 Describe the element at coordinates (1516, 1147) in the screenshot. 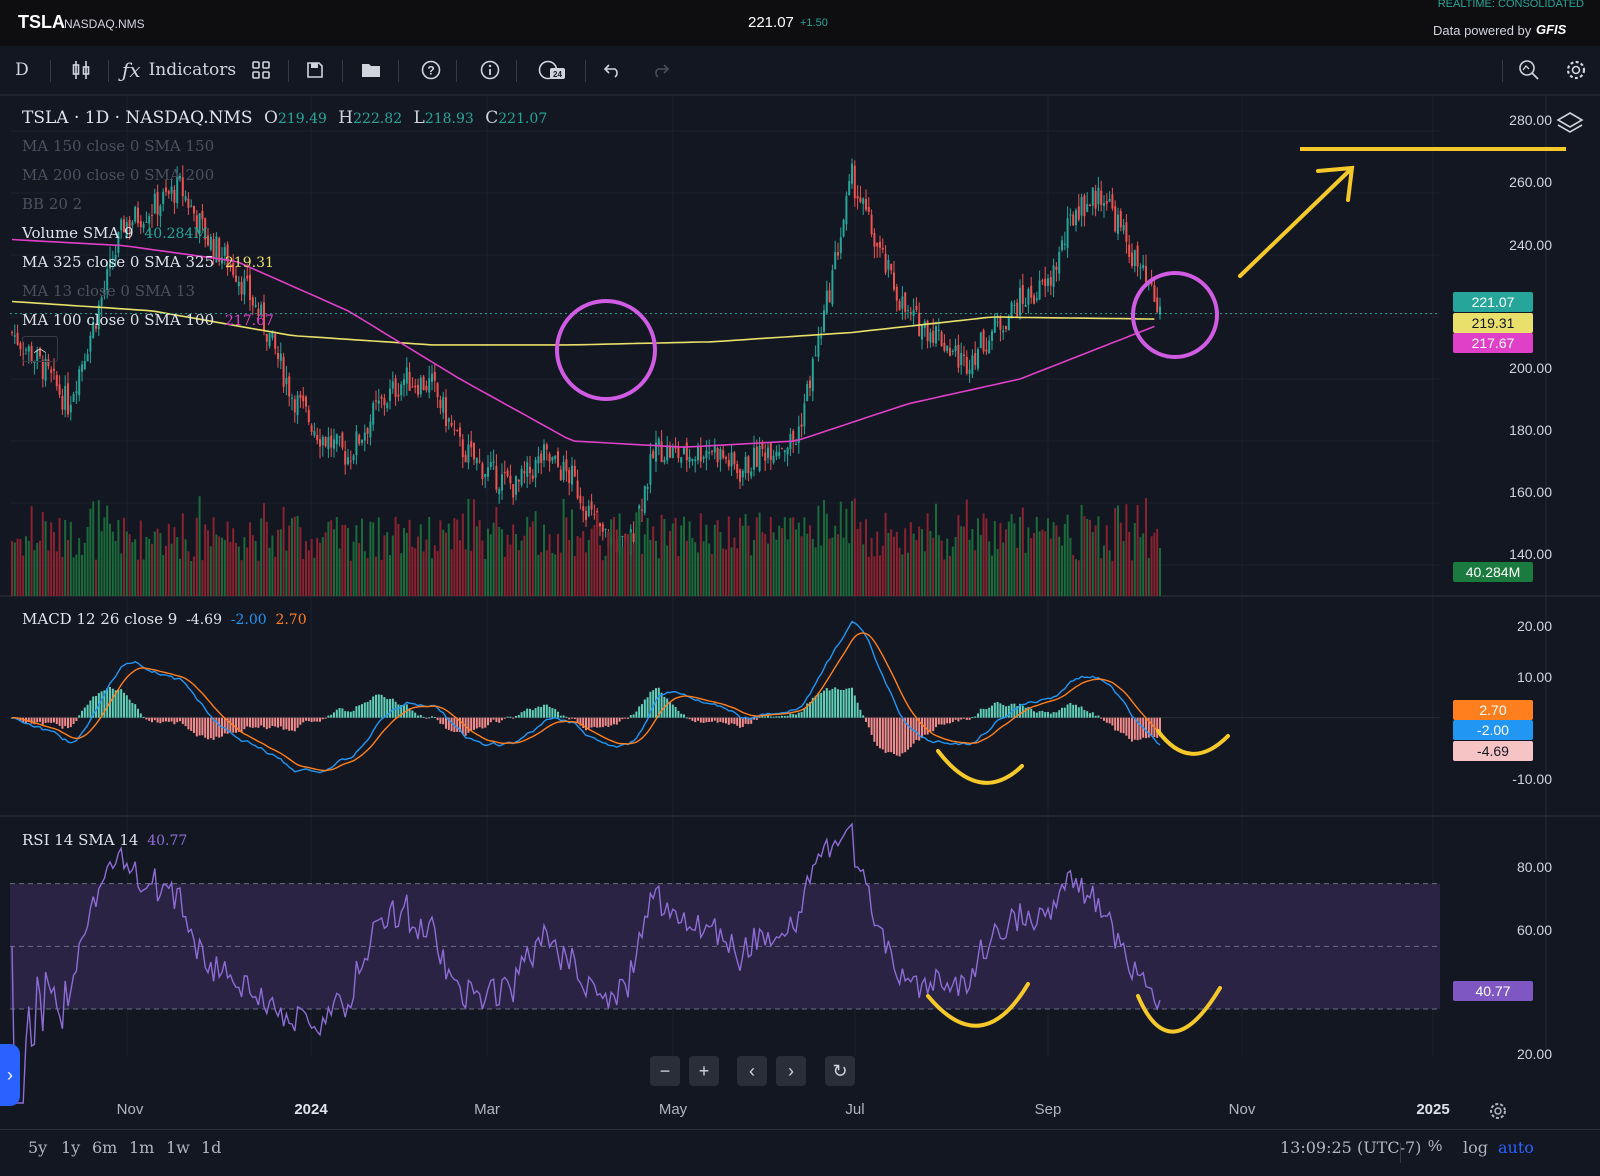

I see `auto-toggle: auto` at that location.